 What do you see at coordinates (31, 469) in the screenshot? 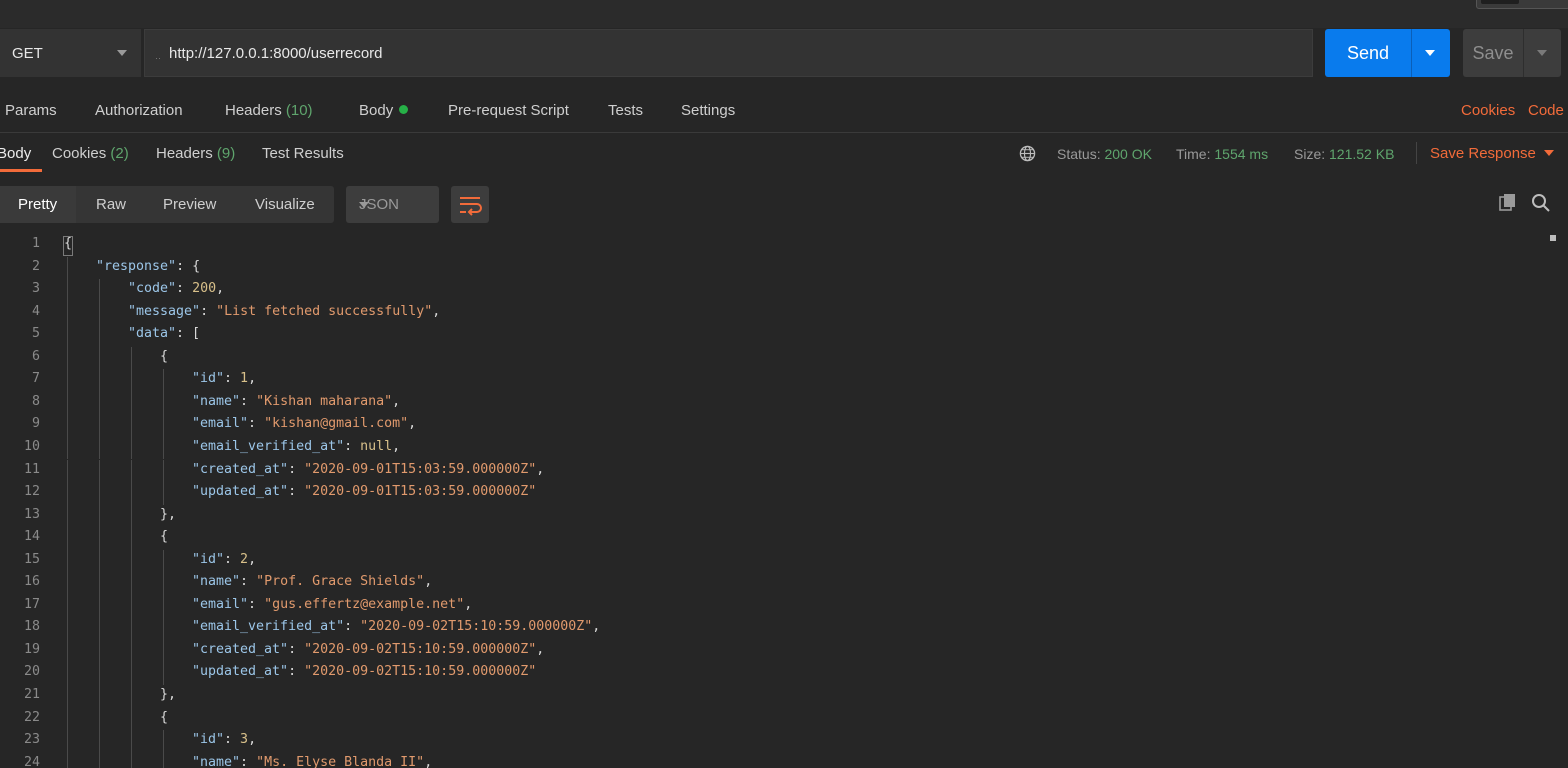
I see `line-number: 11` at bounding box center [31, 469].